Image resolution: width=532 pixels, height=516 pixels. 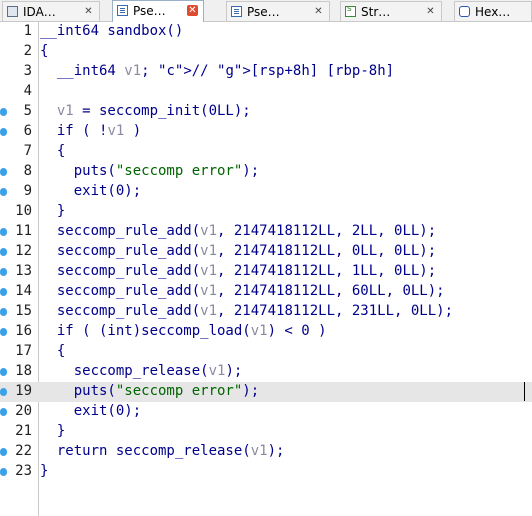 I want to click on line-number: 18, so click(x=23, y=371).